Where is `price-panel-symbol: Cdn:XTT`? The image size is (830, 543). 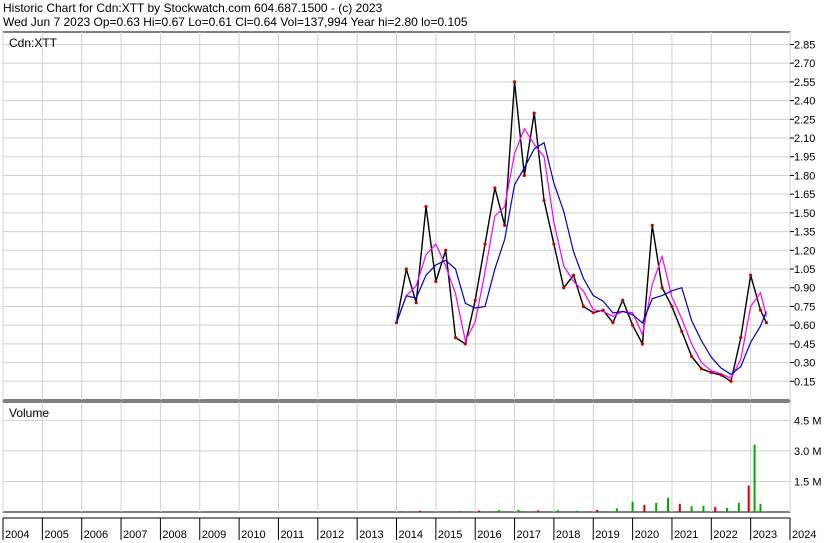 price-panel-symbol: Cdn:XTT is located at coordinates (33, 43).